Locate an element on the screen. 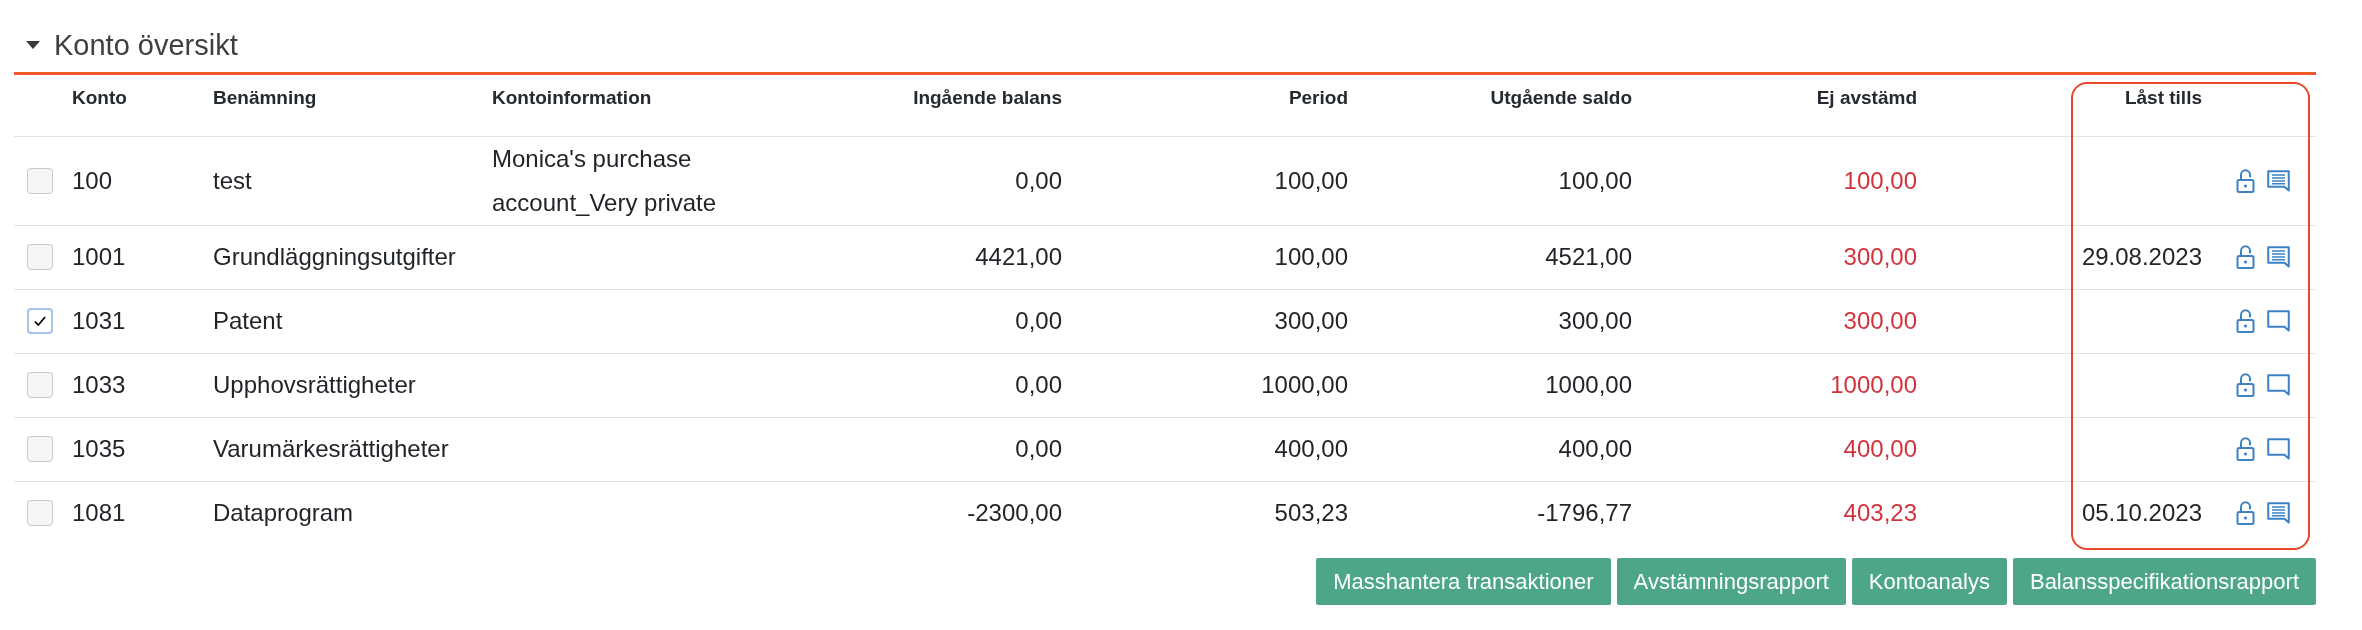 This screenshot has height=630, width=2362. action-button: Kontoanalys is located at coordinates (1929, 581).